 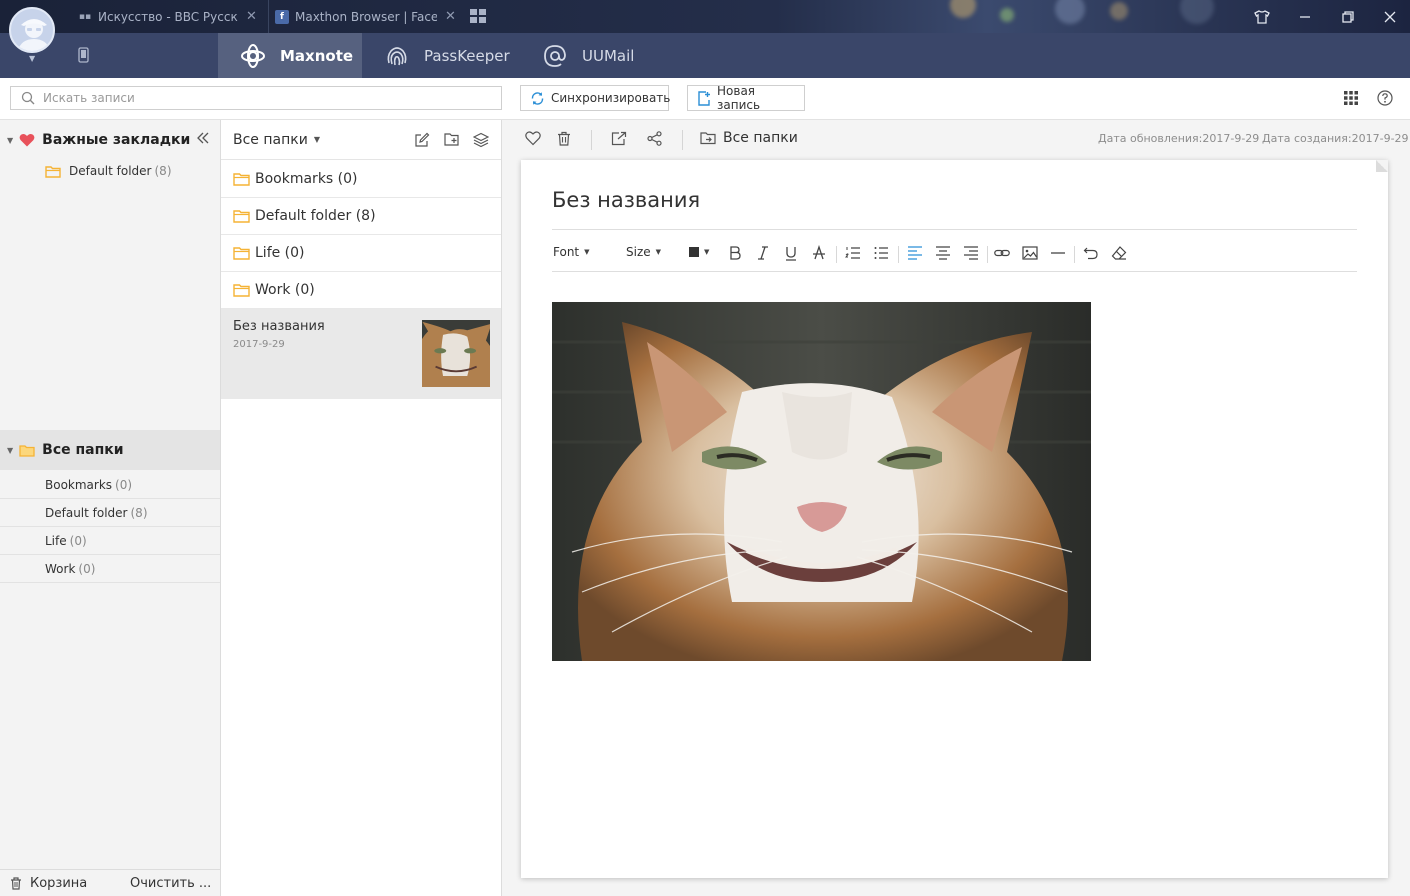 I want to click on delete-icon, so click(x=564, y=138).